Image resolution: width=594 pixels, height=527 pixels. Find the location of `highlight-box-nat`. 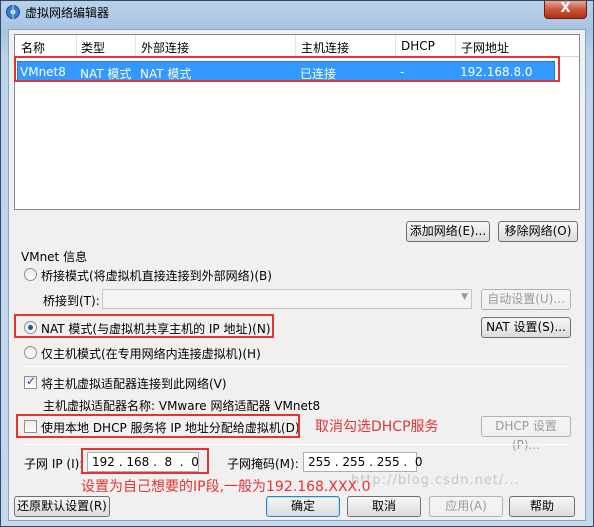

highlight-box-nat is located at coordinates (144, 326).